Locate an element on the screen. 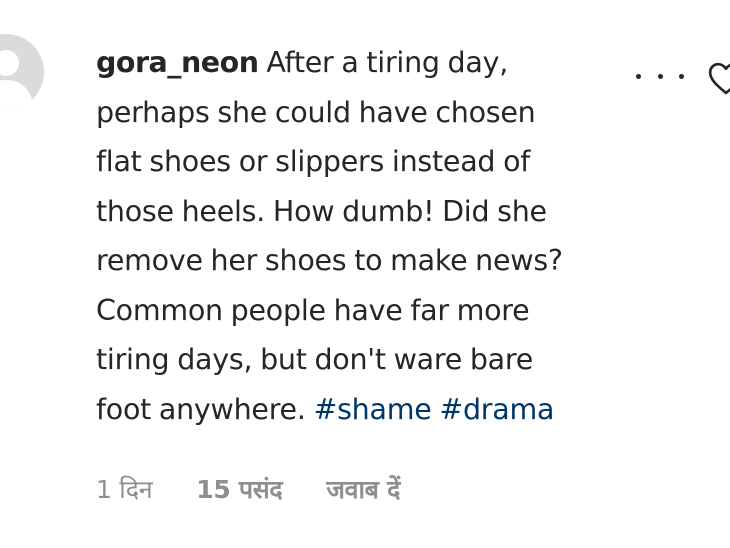 This screenshot has height=548, width=730. comment-line: Common people have far more is located at coordinates (313, 310).